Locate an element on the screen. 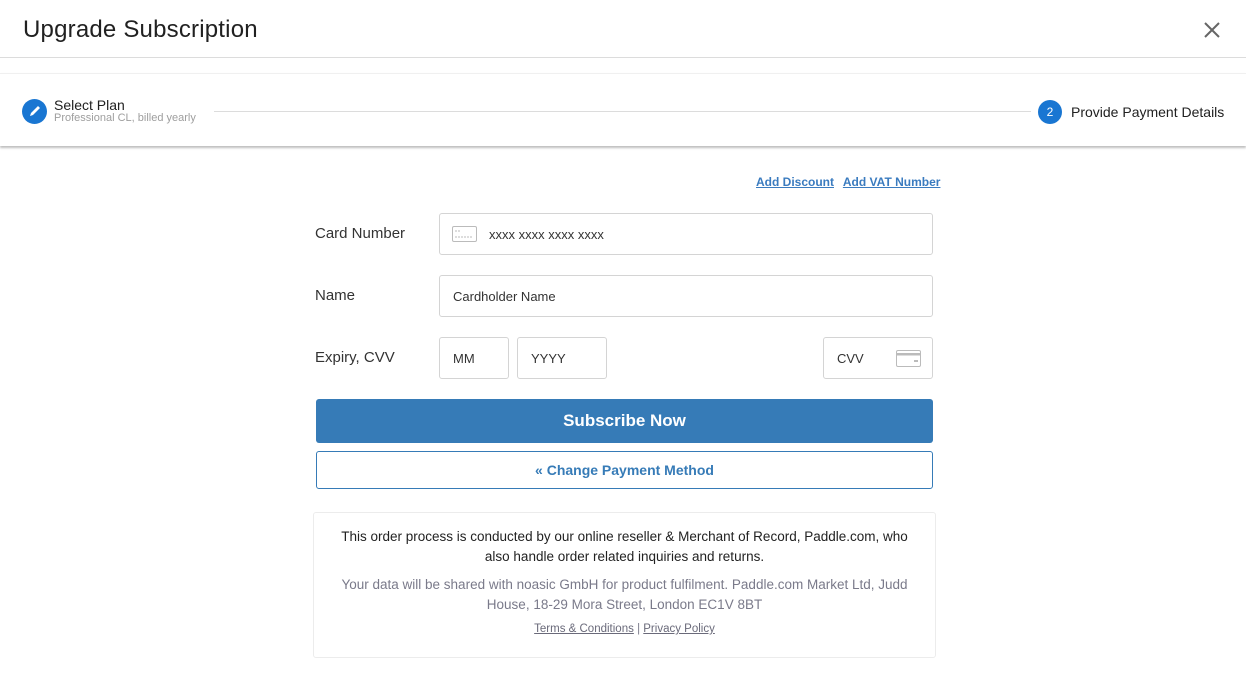  step-sublabel: Professional CL, billed yearly is located at coordinates (125, 118).